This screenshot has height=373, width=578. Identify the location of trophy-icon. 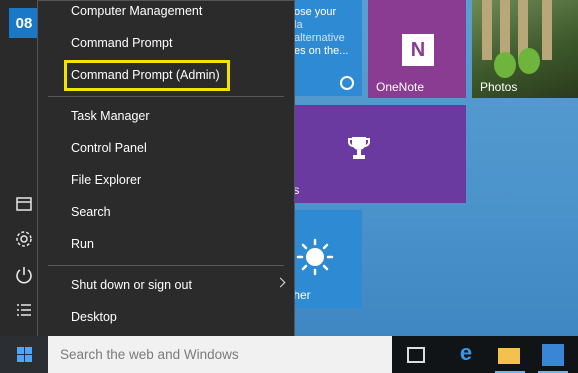
(359, 148).